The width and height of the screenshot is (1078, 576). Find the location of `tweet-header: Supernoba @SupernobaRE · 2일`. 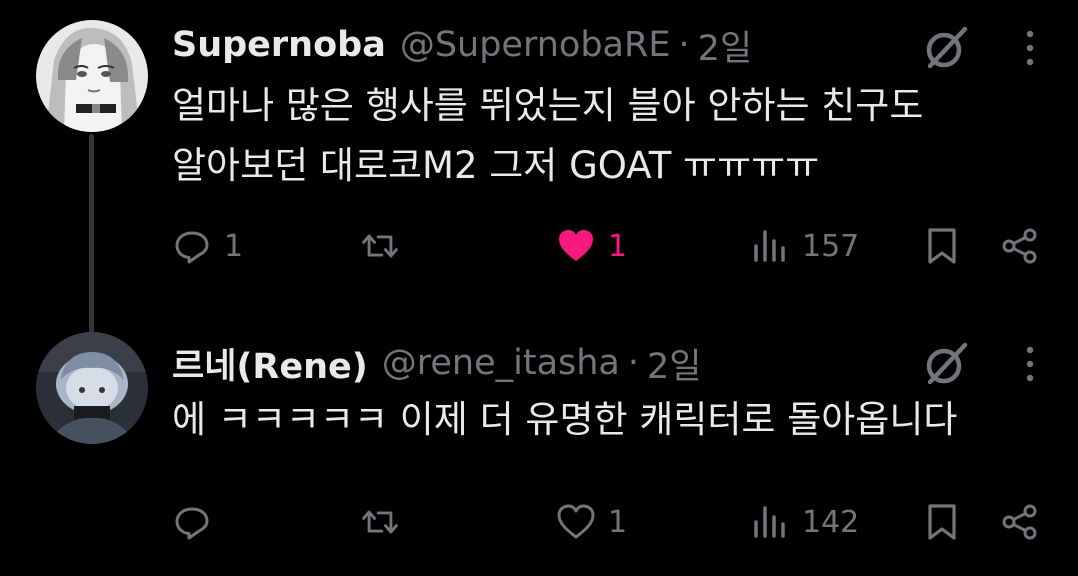

tweet-header: Supernoba @SupernobaRE · 2일 is located at coordinates (462, 45).